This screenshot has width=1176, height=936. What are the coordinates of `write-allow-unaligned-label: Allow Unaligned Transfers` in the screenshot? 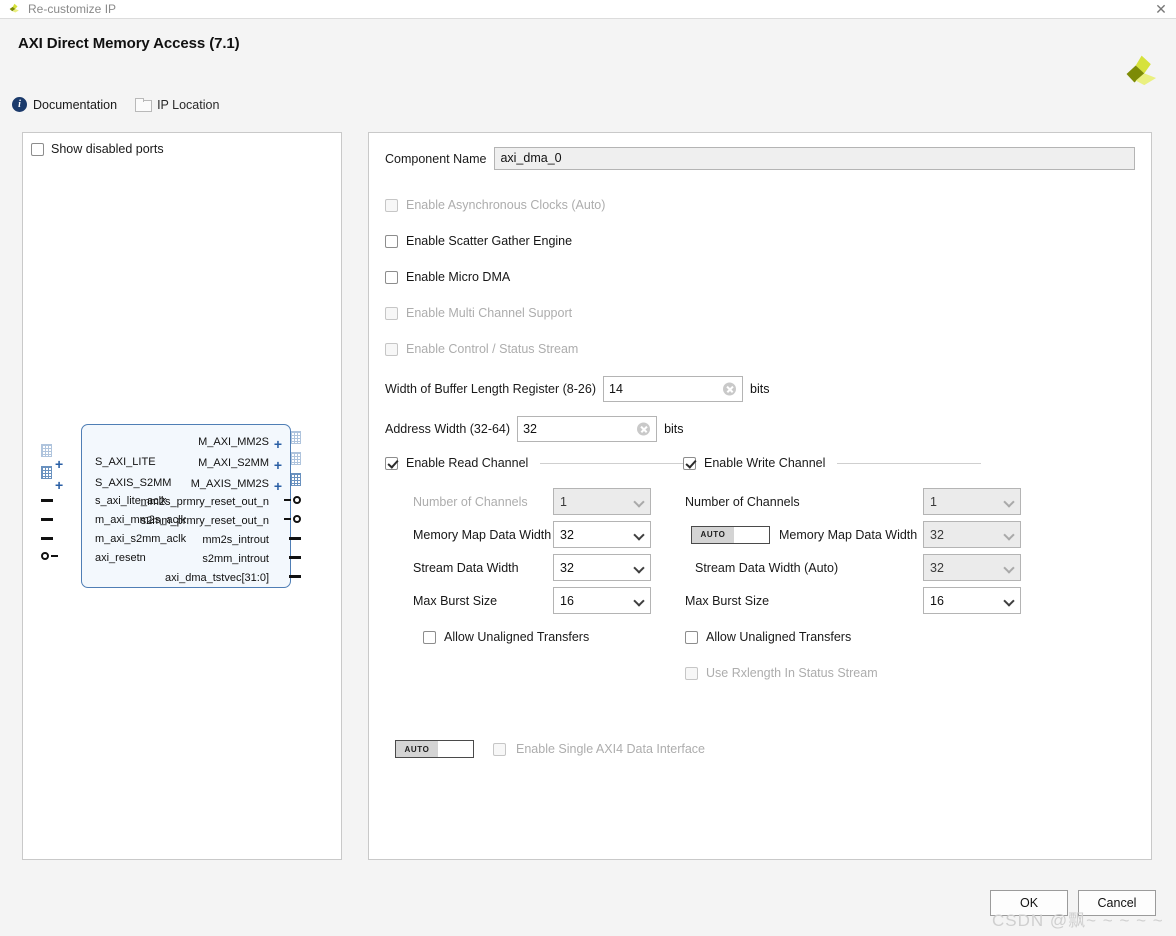 It's located at (779, 637).